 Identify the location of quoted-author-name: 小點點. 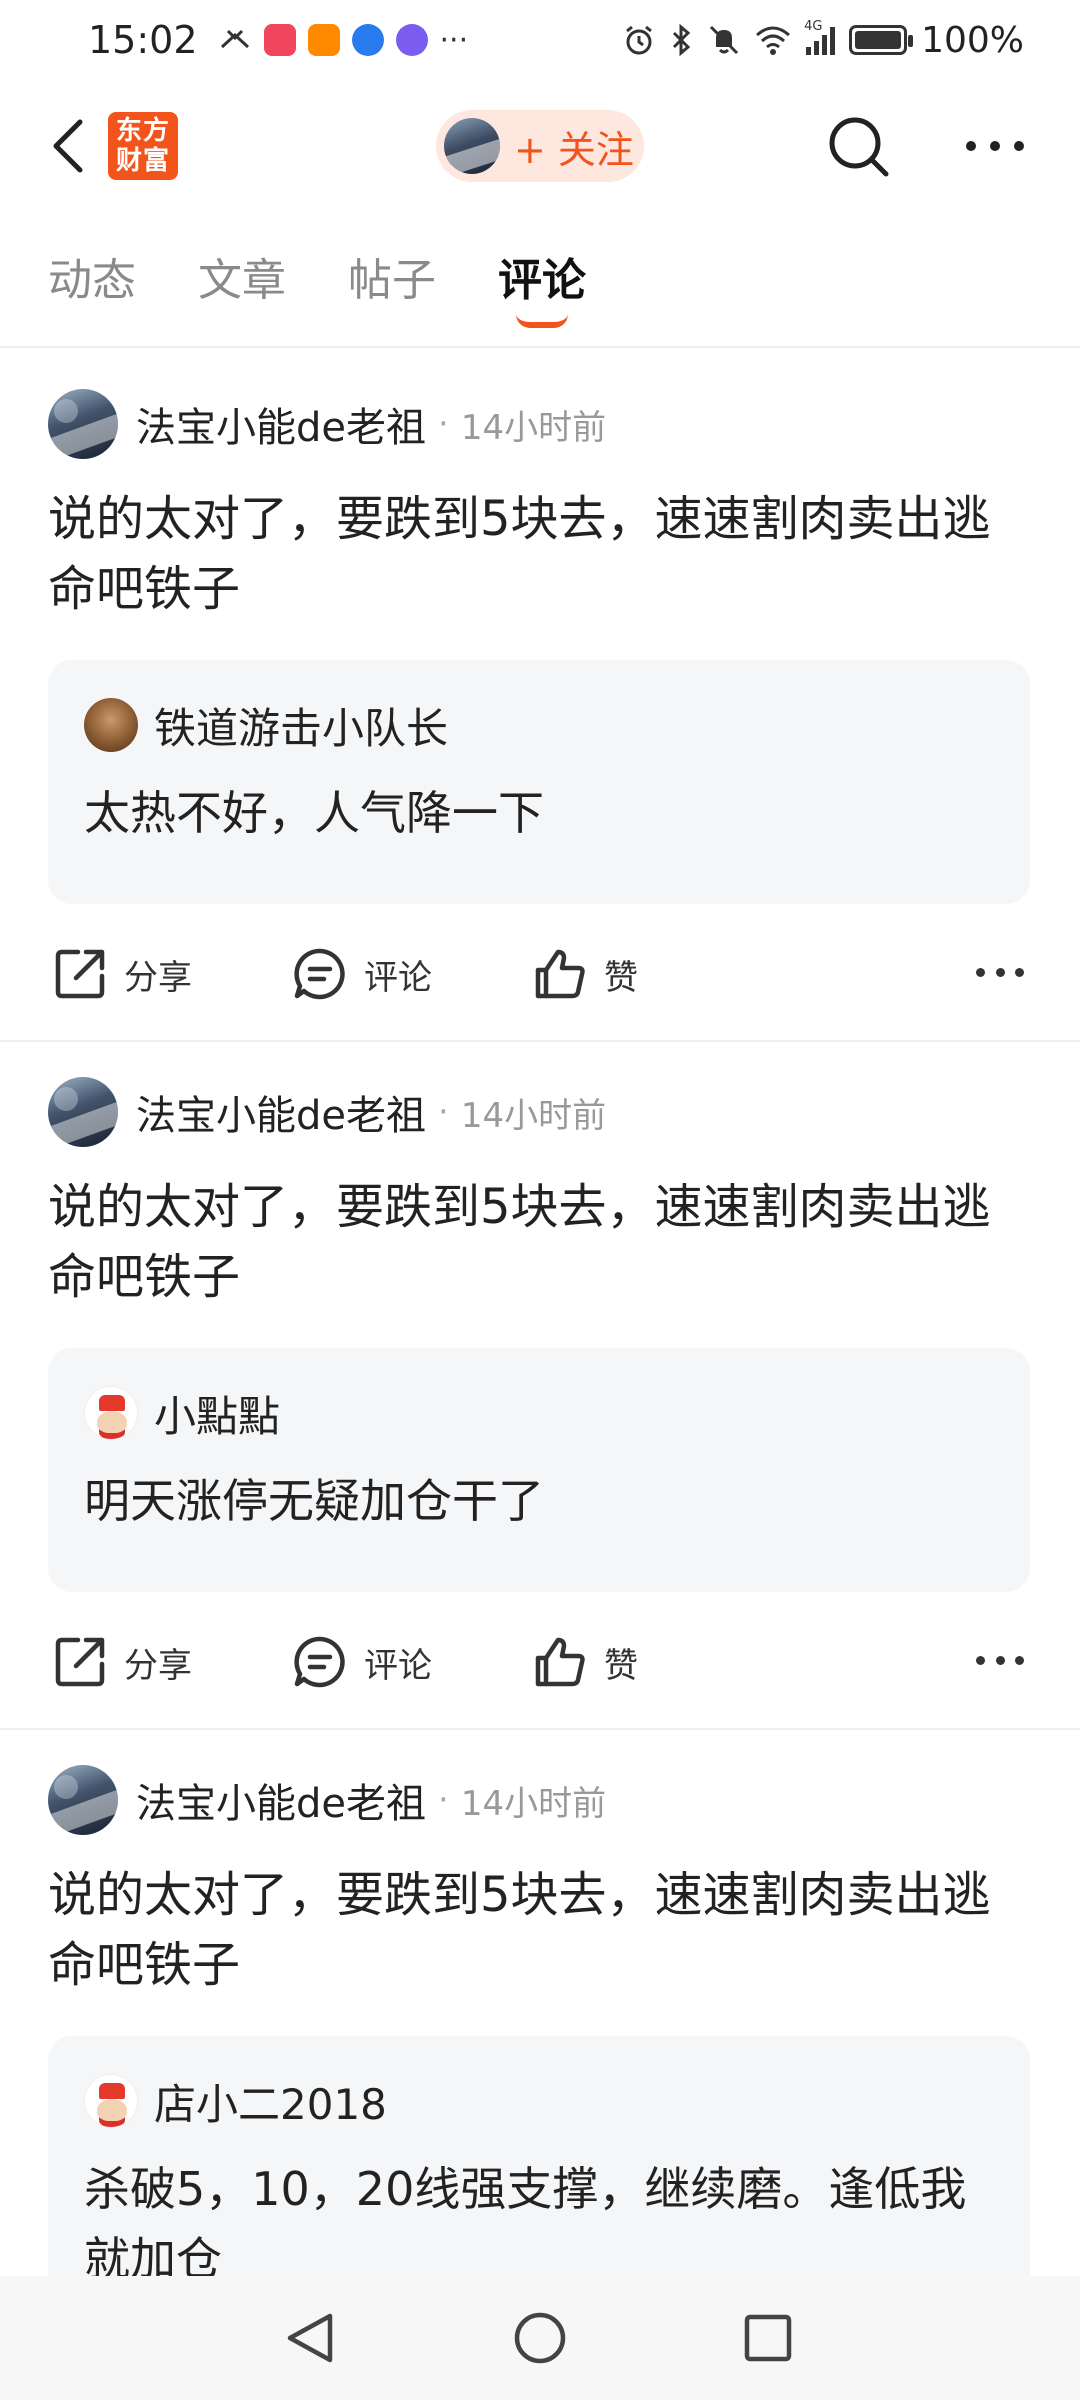
(217, 1413).